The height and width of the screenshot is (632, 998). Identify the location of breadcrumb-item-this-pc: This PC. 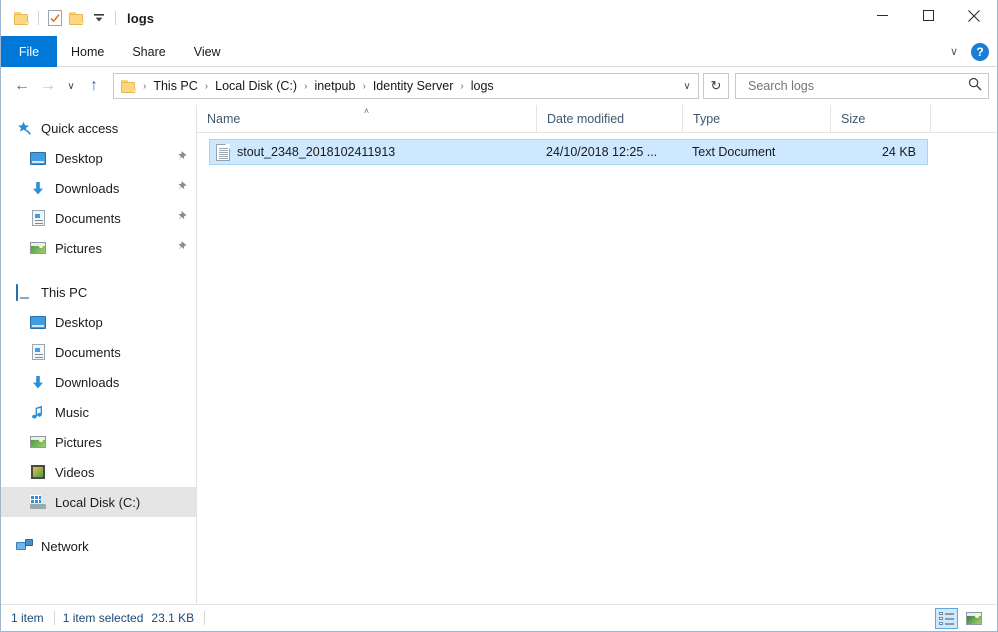
(175, 86).